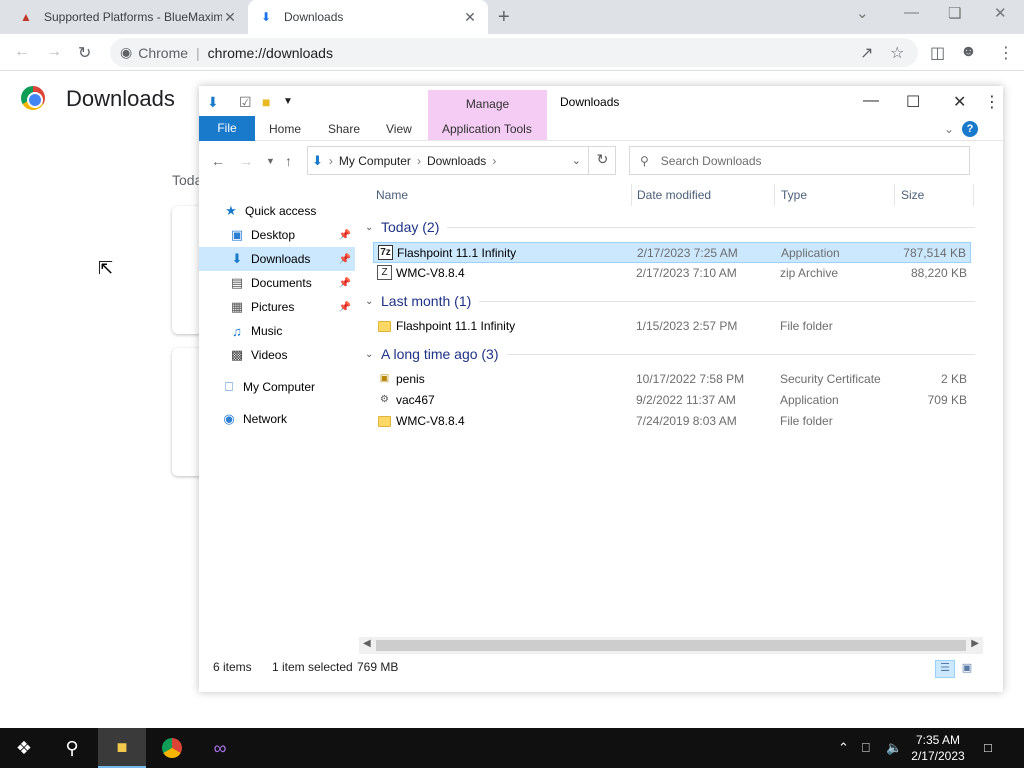 Image resolution: width=1024 pixels, height=768 pixels. Describe the element at coordinates (1006, 53) in the screenshot. I see `menu-kebab-icon: ⋮` at that location.